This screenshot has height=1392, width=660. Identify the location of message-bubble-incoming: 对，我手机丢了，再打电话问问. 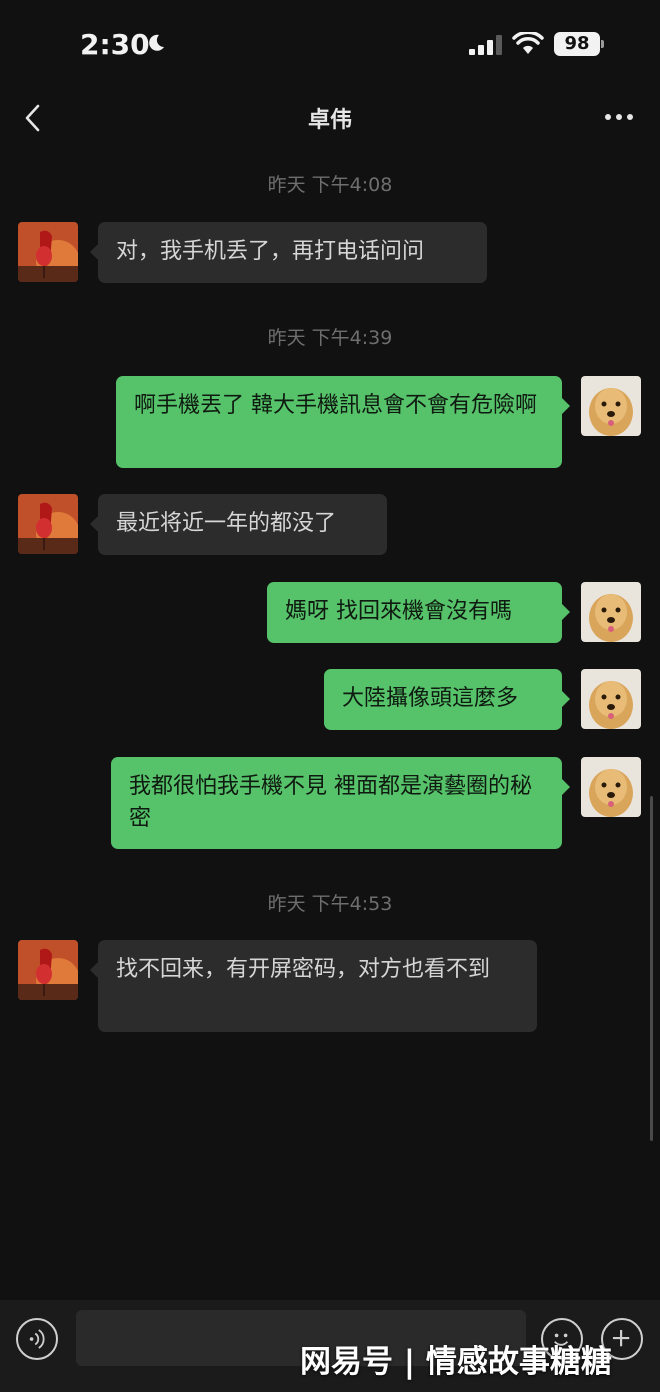
(288, 252).